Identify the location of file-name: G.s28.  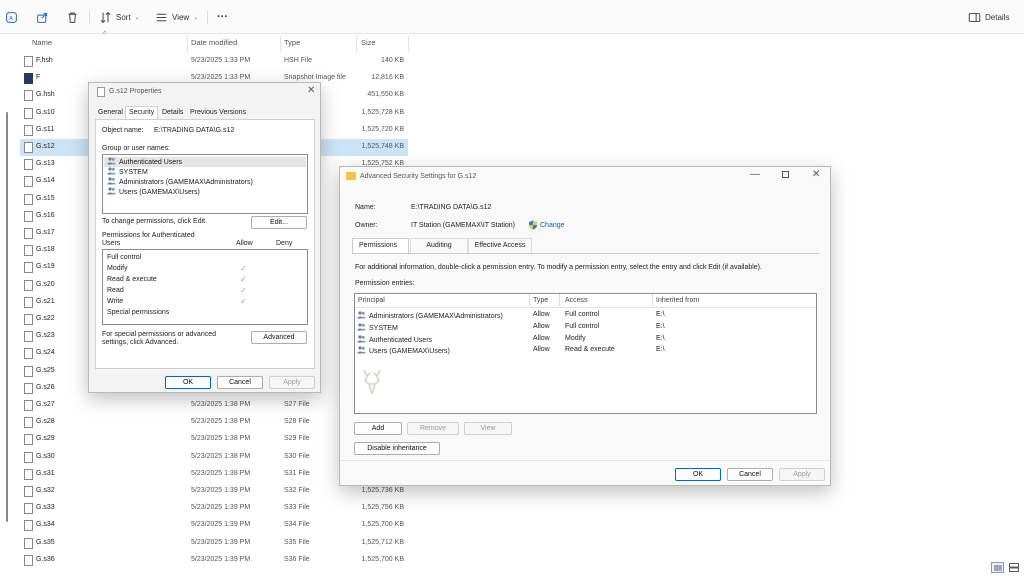
(45, 422).